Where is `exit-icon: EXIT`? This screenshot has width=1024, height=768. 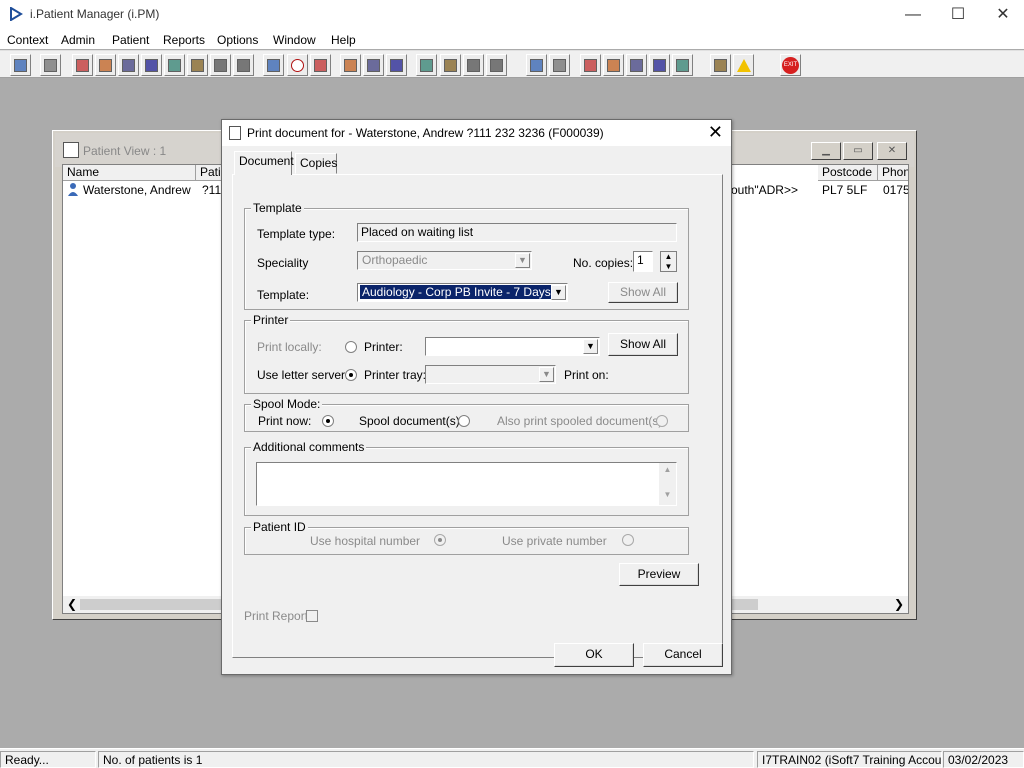
exit-icon: EXIT is located at coordinates (790, 65).